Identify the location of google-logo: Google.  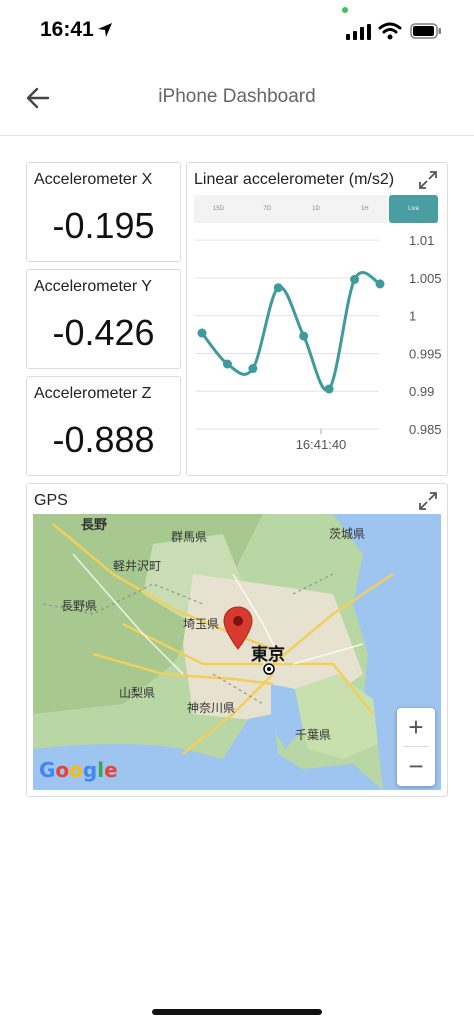
(78, 770).